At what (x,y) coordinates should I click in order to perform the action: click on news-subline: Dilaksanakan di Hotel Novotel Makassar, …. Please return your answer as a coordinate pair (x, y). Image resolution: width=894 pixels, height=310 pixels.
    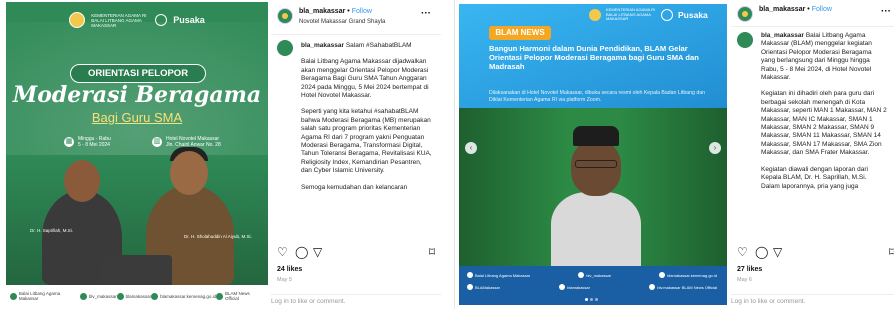
    Looking at the image, I should click on (597, 96).